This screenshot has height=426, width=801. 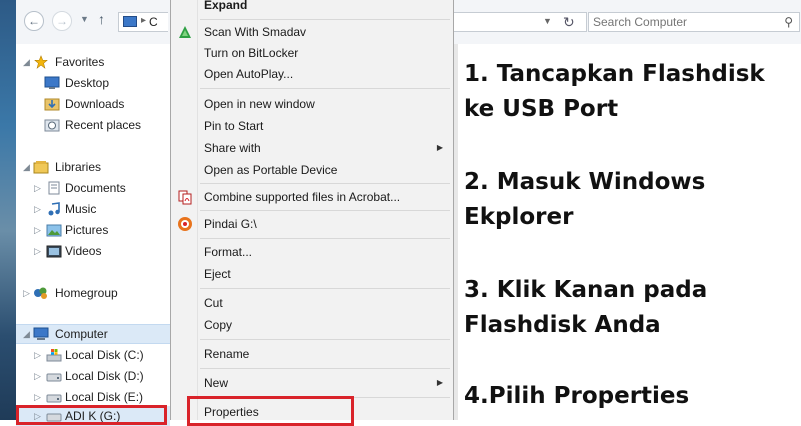 What do you see at coordinates (270, 411) in the screenshot?
I see `highlight-box-properties` at bounding box center [270, 411].